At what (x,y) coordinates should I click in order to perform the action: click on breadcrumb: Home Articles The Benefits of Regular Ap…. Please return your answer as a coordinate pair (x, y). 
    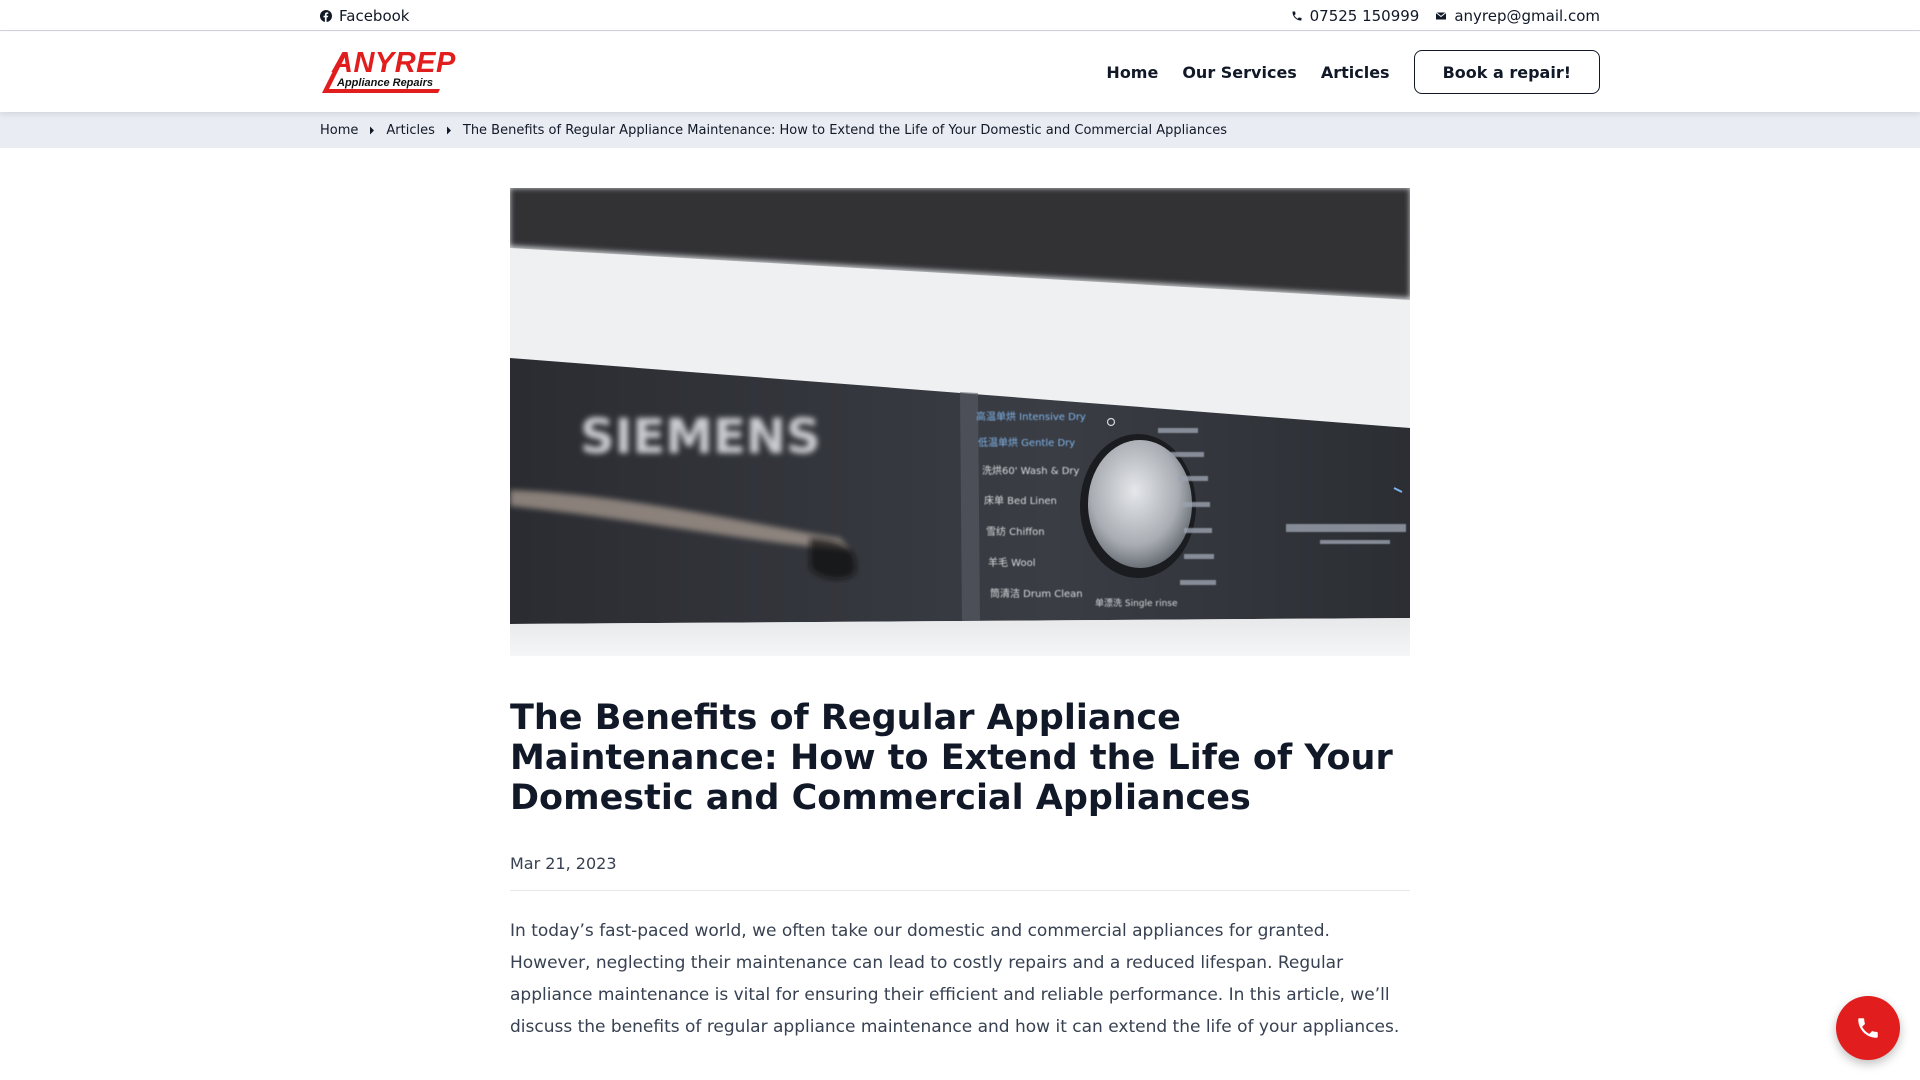
    Looking at the image, I should click on (773, 130).